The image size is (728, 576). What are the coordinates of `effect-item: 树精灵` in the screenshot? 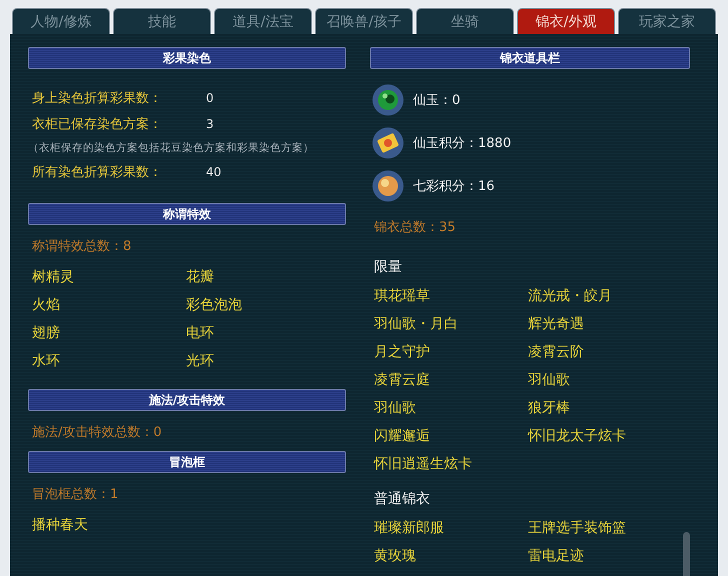 It's located at (53, 277).